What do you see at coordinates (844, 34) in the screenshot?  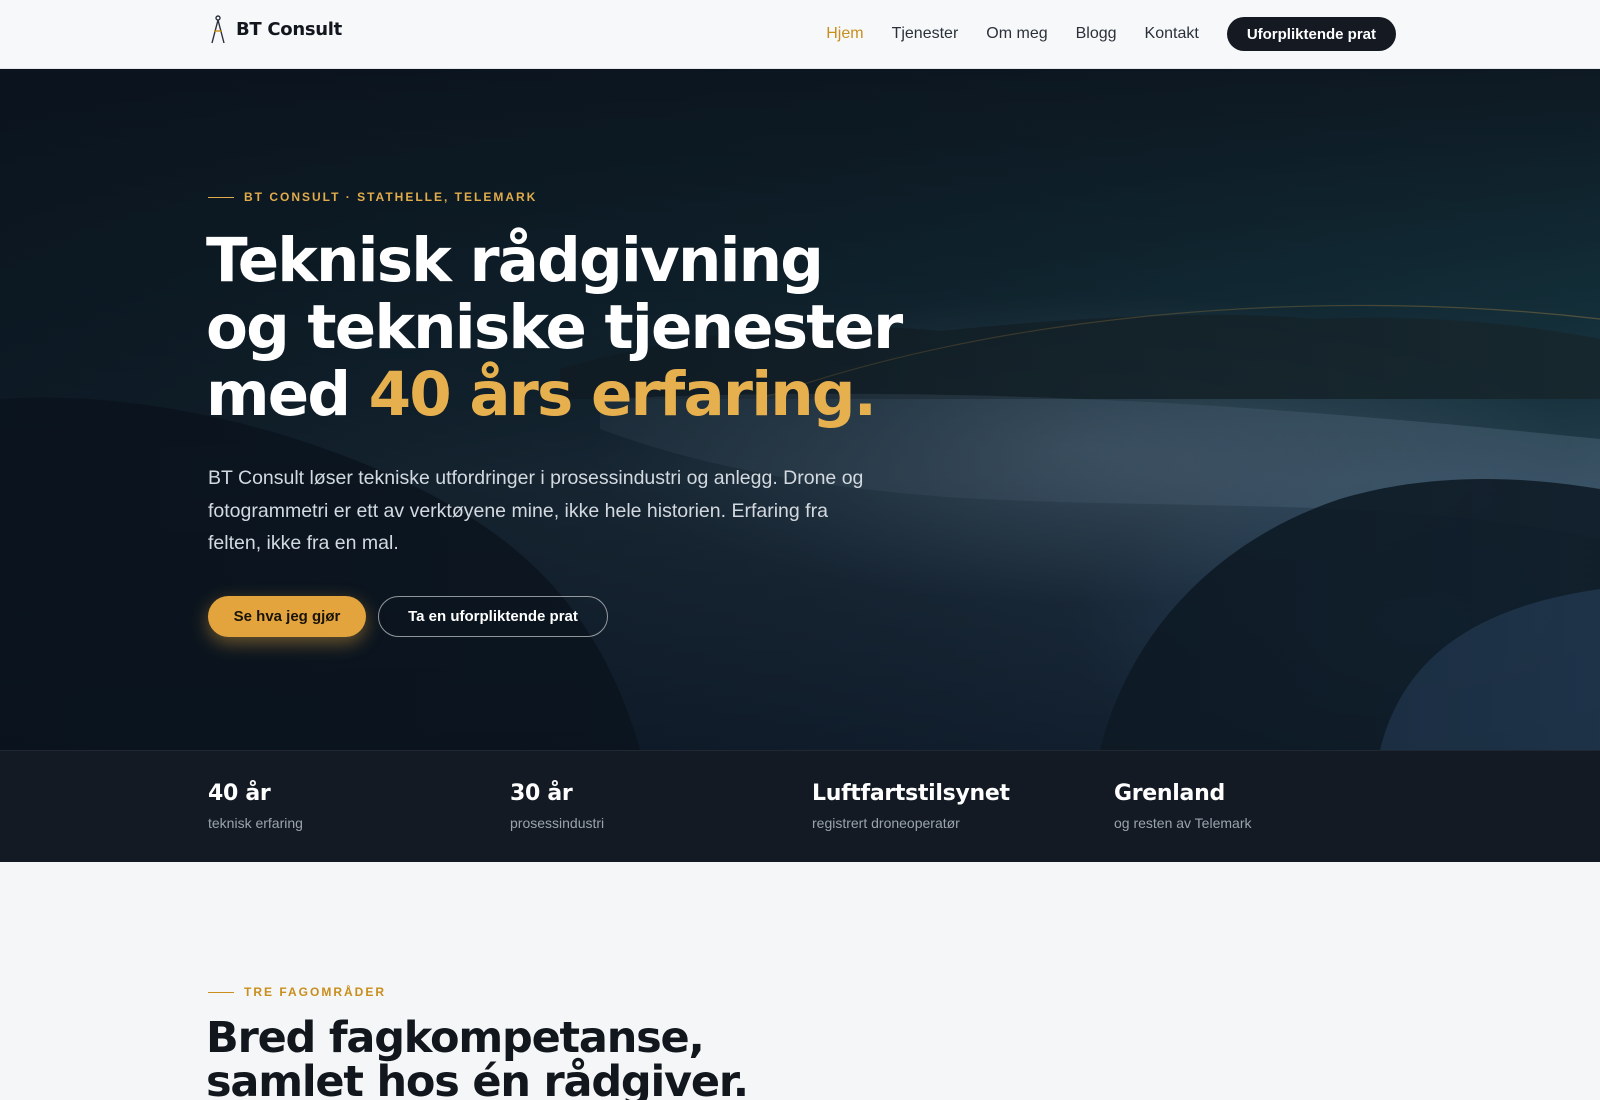 I see `nav-item-hjem: Hjem` at bounding box center [844, 34].